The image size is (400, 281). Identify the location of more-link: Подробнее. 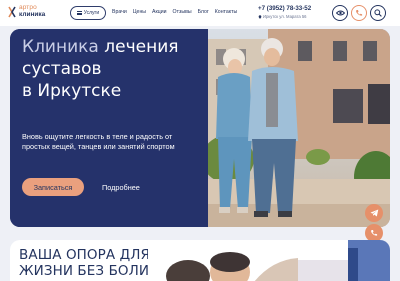
(121, 187).